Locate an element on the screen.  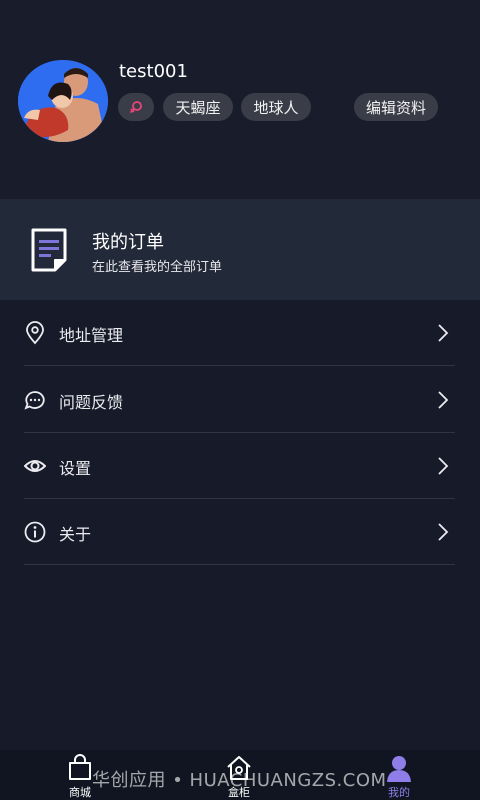
my-orders-subtitle: 在此查看我的全部订单 is located at coordinates (157, 267).